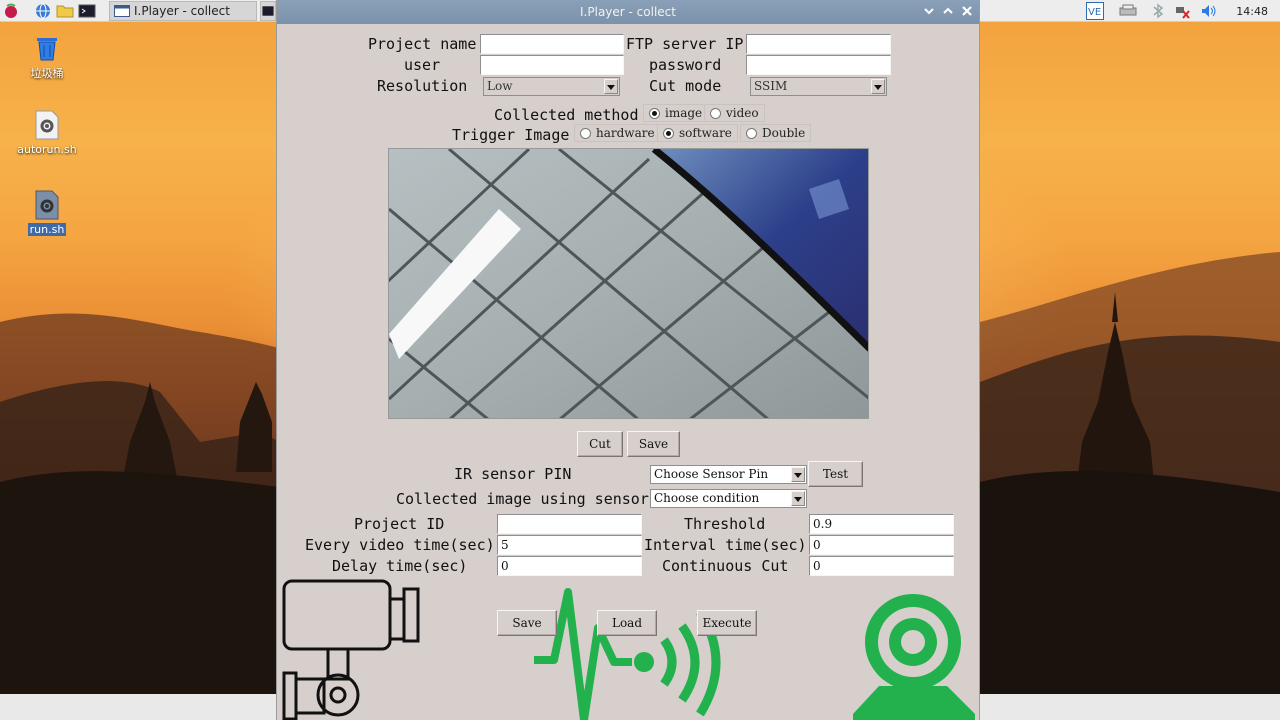 Image resolution: width=1280 pixels, height=720 pixels. I want to click on trigger-radio-double: Double, so click(776, 133).